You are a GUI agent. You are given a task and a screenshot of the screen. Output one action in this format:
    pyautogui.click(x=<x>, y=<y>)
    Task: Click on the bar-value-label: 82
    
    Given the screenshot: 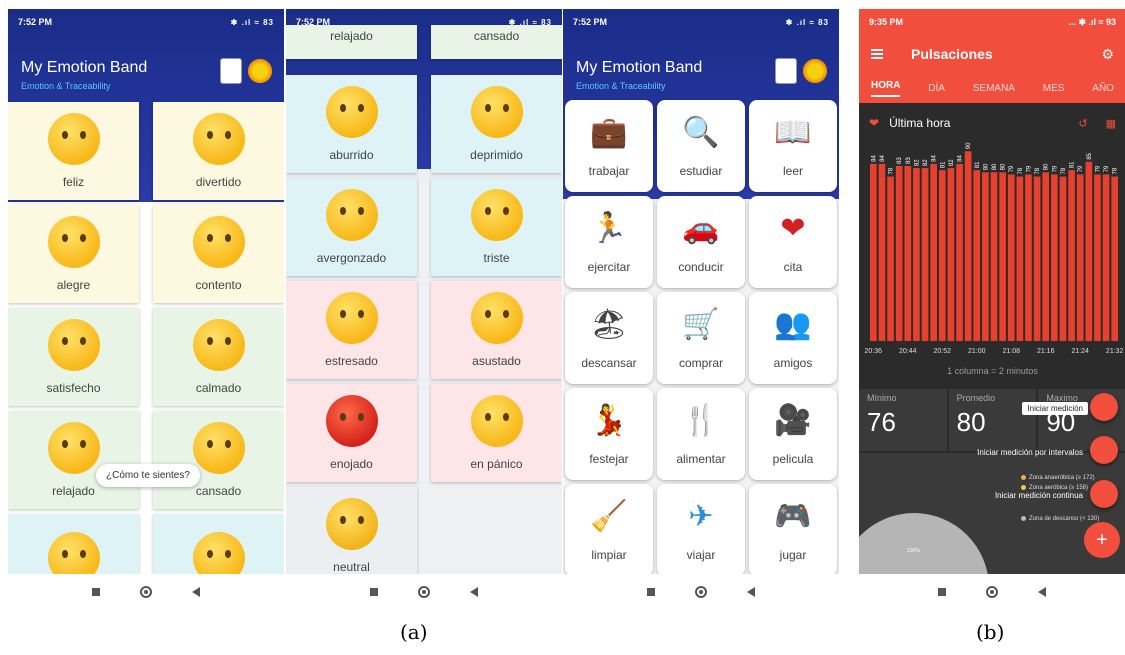 What is the action you would take?
    pyautogui.click(x=926, y=162)
    